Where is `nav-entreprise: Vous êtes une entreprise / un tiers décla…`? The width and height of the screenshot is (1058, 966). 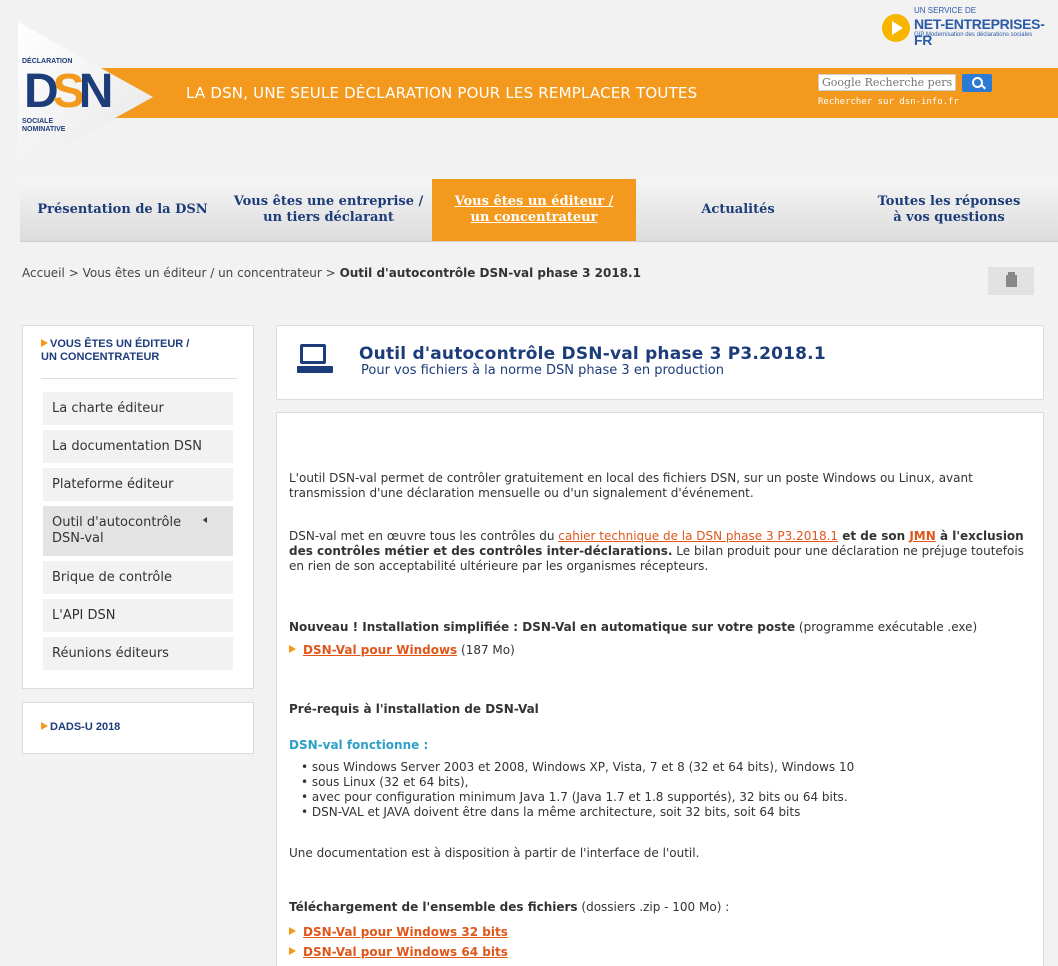 nav-entreprise: Vous êtes une entreprise / un tiers décla… is located at coordinates (328, 210).